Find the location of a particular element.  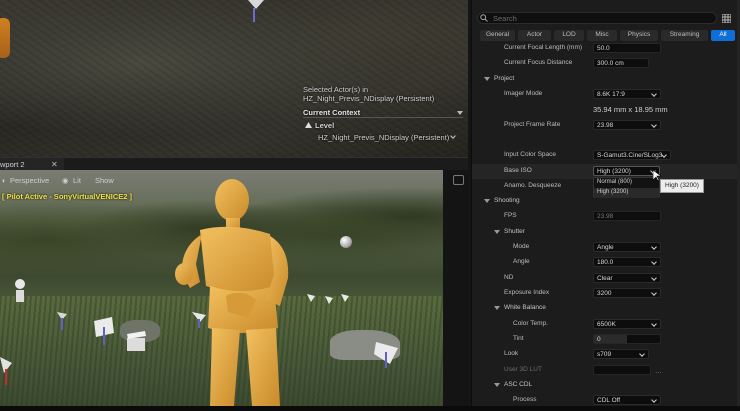

asc-cdl-category-label: ASC CDL is located at coordinates (518, 384).